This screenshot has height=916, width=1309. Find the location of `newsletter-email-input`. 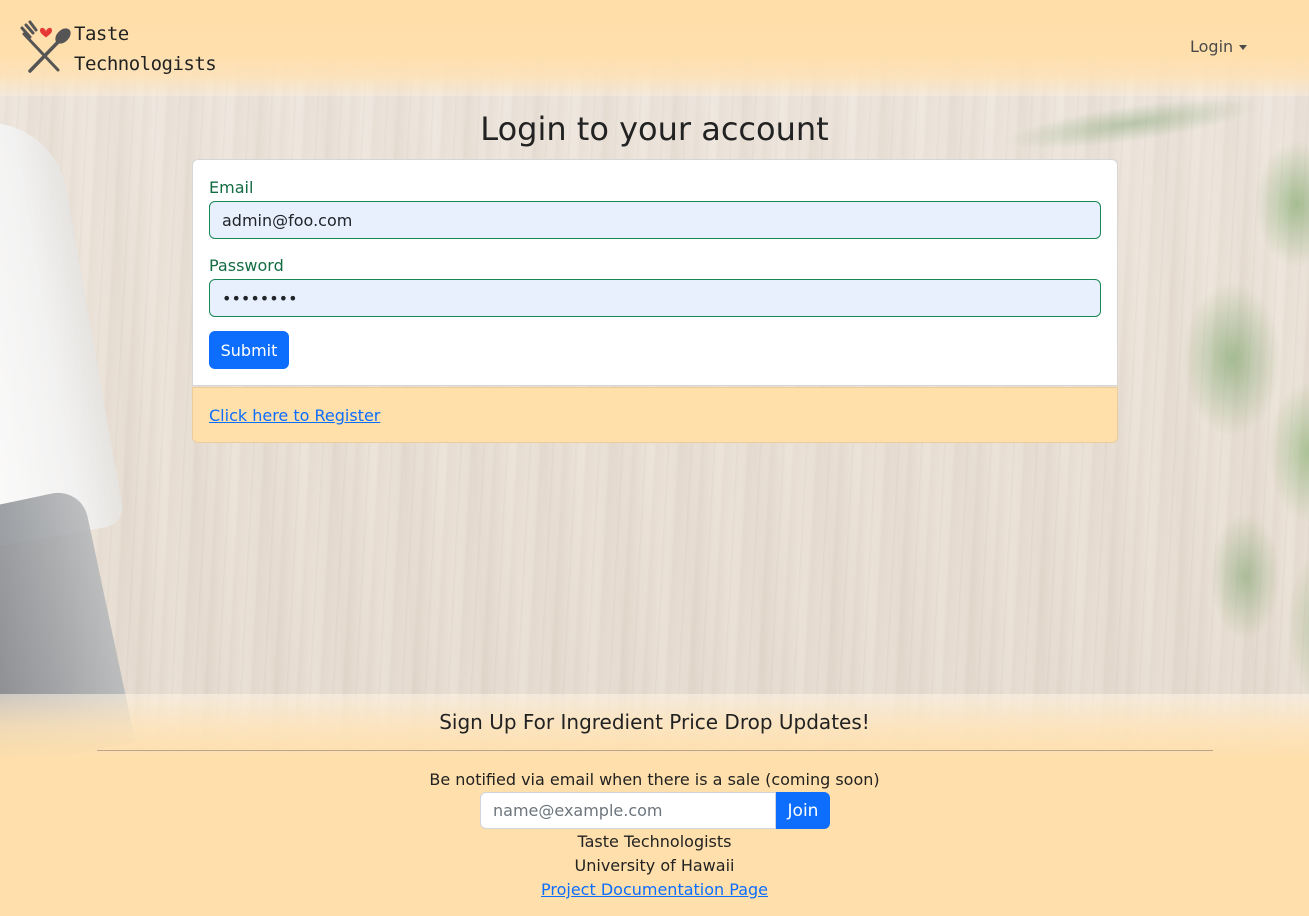

newsletter-email-input is located at coordinates (628, 810).